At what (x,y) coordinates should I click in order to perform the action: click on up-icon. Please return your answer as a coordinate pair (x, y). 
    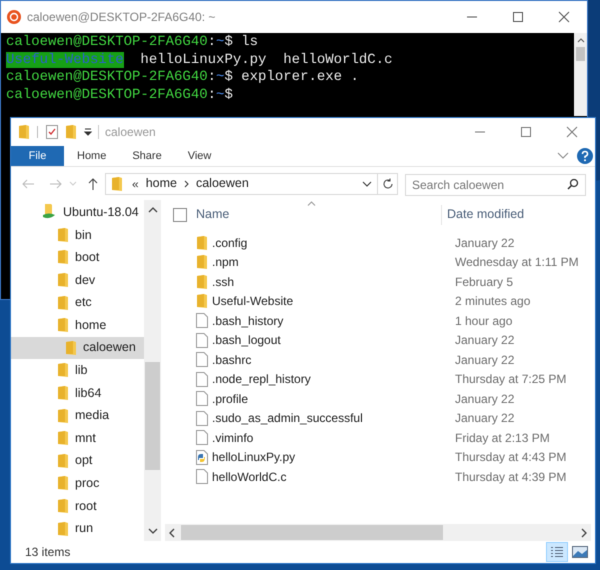
    Looking at the image, I should click on (93, 183).